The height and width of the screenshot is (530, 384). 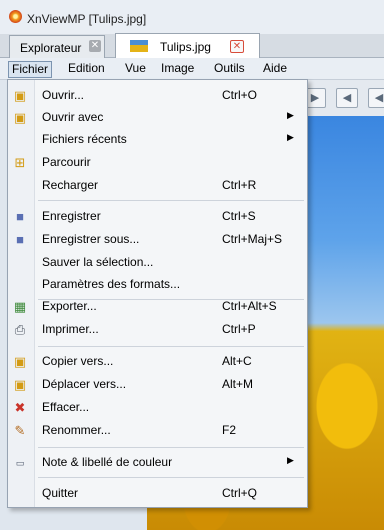 I want to click on menu-item-fichiers-recents: Fichiers récents ▶, so click(x=157, y=140).